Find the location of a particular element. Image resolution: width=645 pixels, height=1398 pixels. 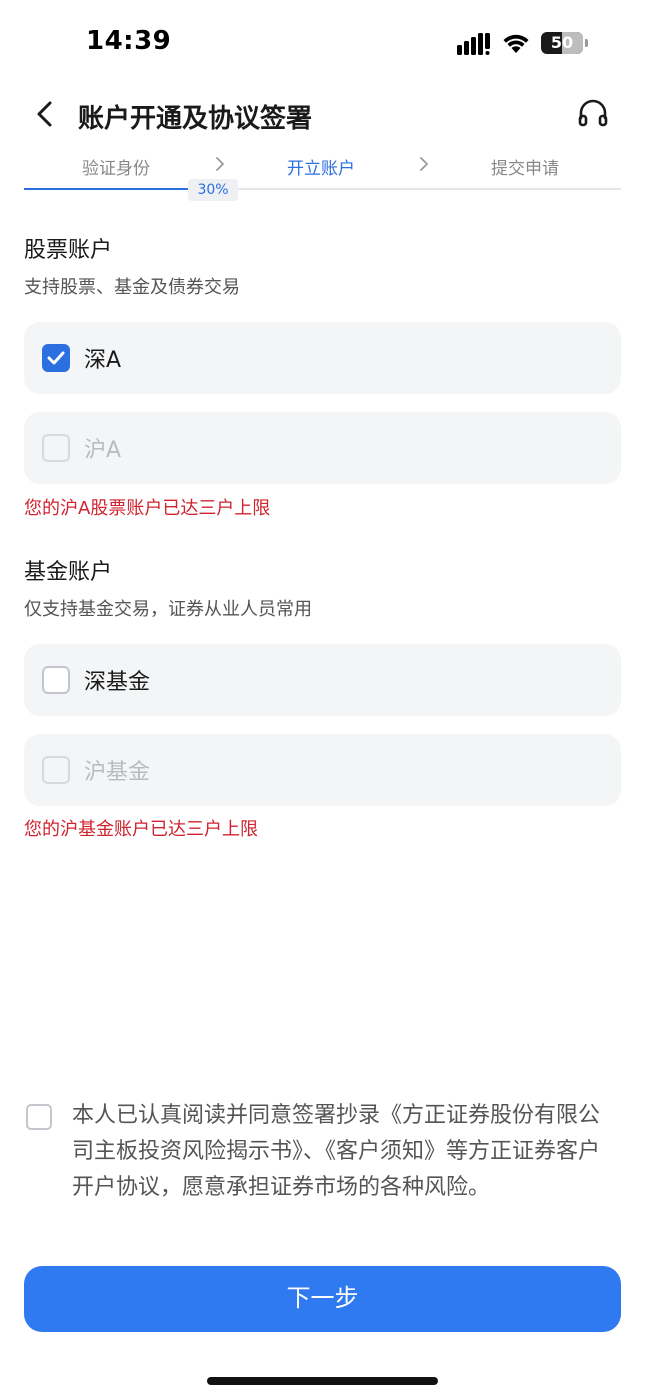

fund-account-error: 您的沪基金账户已达三户上限 is located at coordinates (141, 829).